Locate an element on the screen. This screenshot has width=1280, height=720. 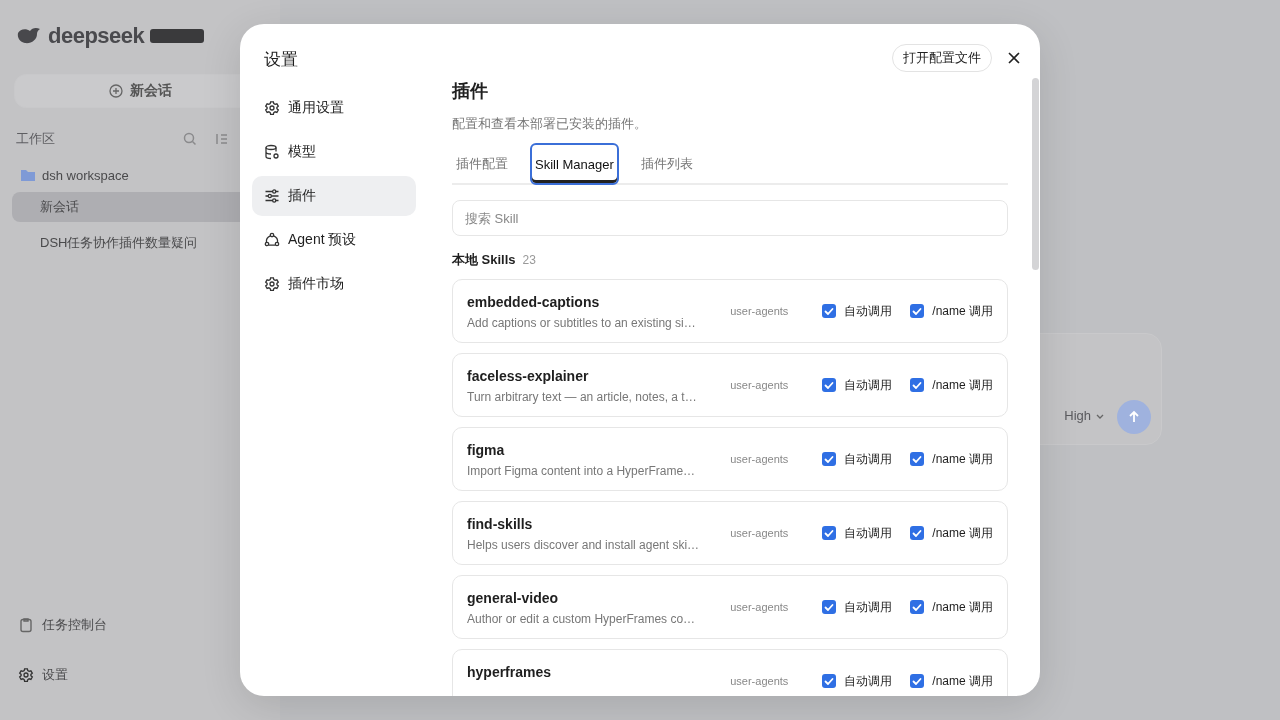
nav-item: 插件 is located at coordinates (334, 196).